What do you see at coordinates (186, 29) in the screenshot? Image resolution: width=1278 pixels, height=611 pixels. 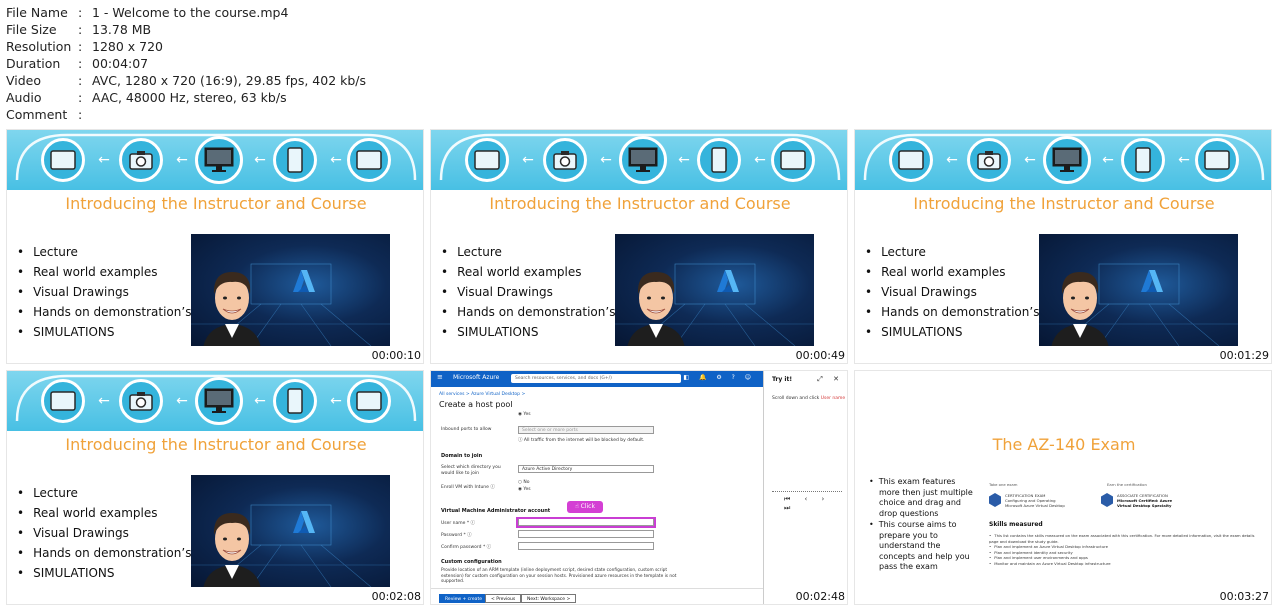 I see `file-info-row: File Size:13.78 MB` at bounding box center [186, 29].